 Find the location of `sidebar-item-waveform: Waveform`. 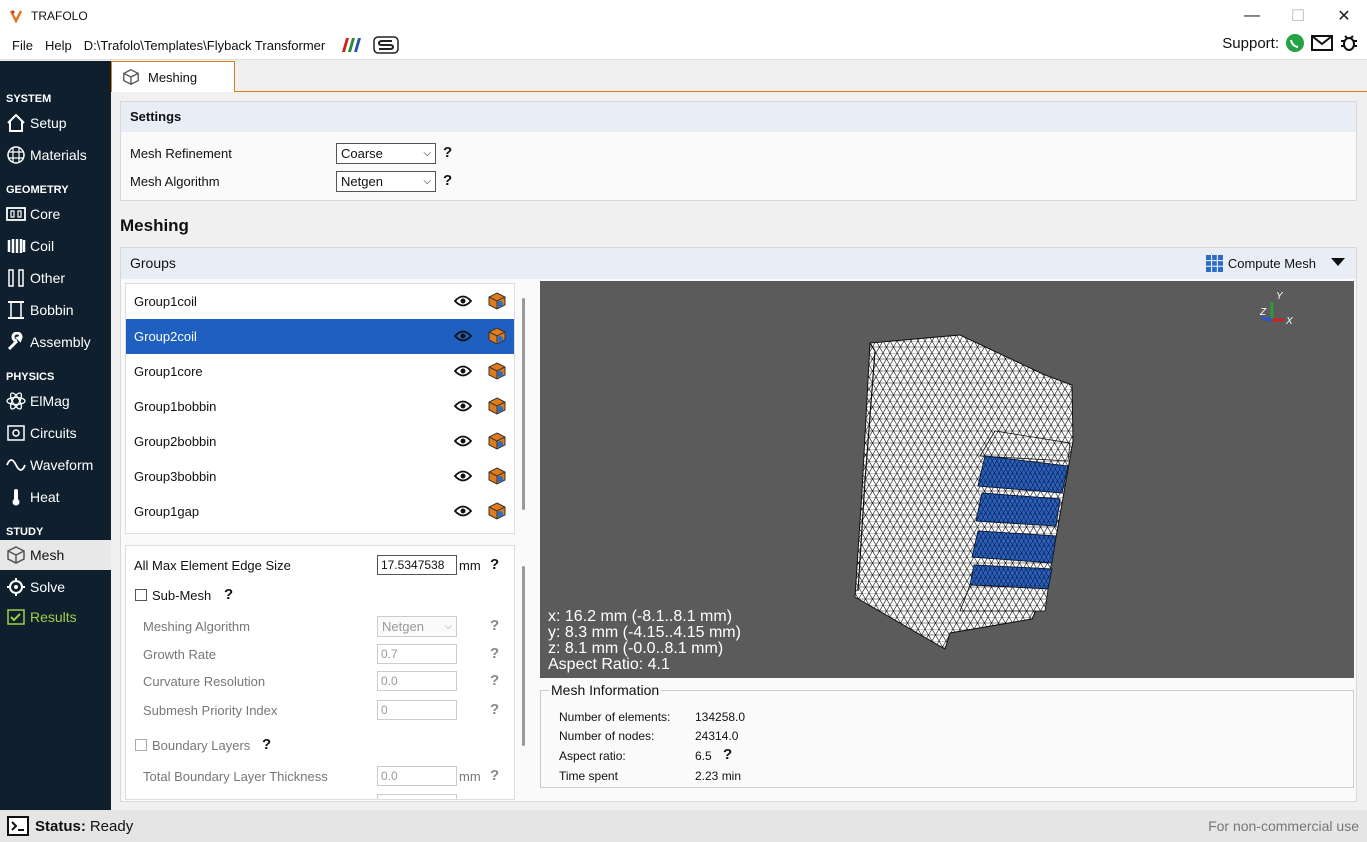

sidebar-item-waveform: Waveform is located at coordinates (55, 465).